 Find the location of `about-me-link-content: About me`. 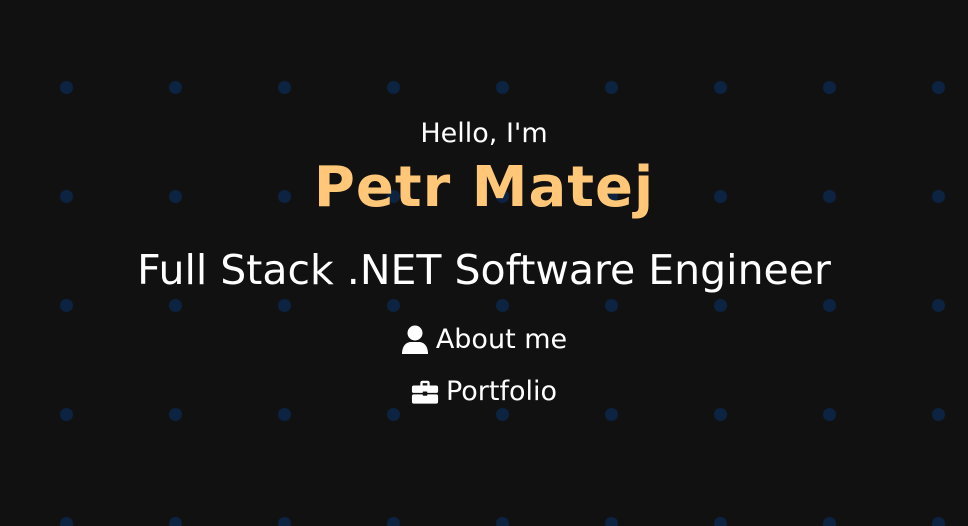

about-me-link-content: About me is located at coordinates (484, 340).